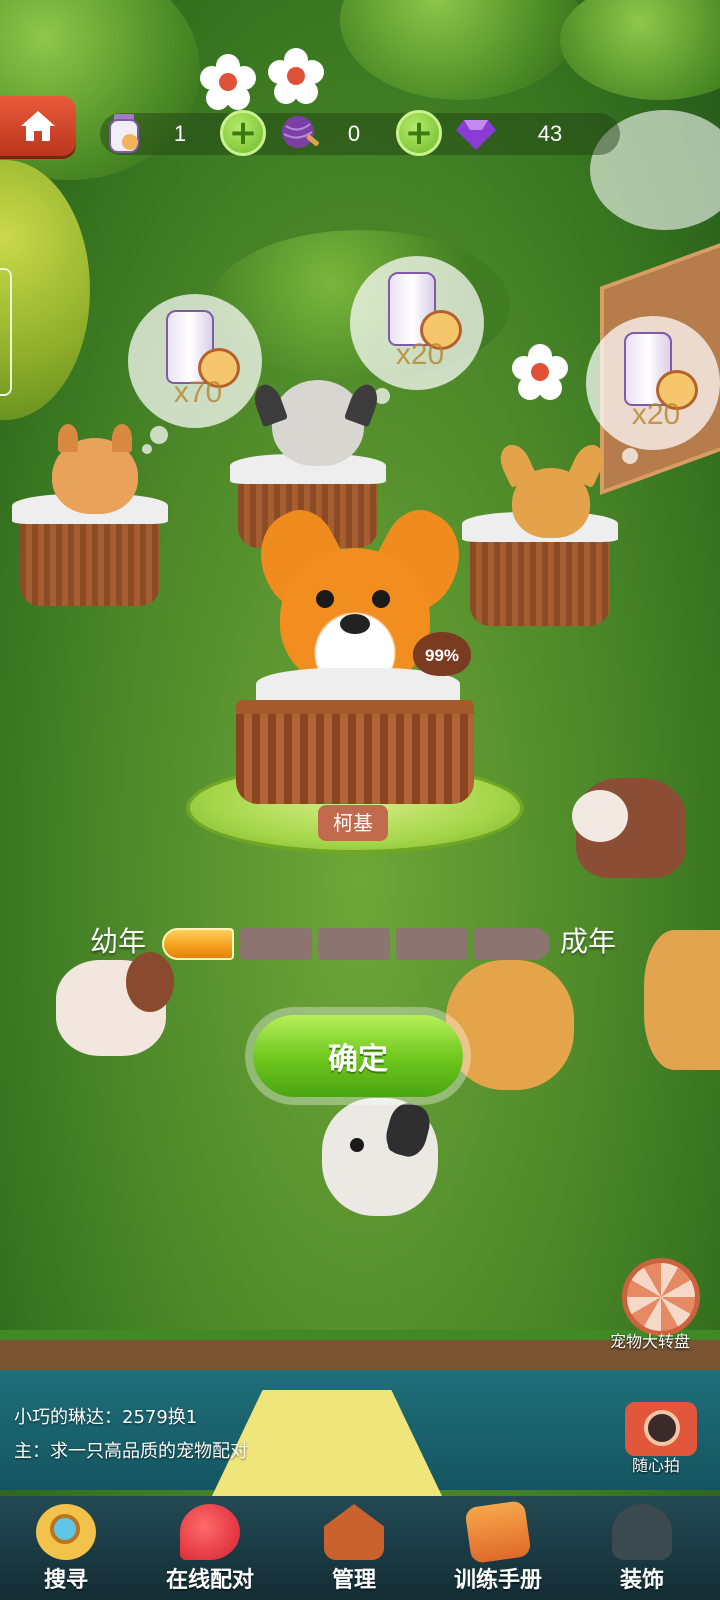 The image size is (720, 1600). Describe the element at coordinates (497, 1580) in the screenshot. I see `nav-label: 训练手册` at that location.